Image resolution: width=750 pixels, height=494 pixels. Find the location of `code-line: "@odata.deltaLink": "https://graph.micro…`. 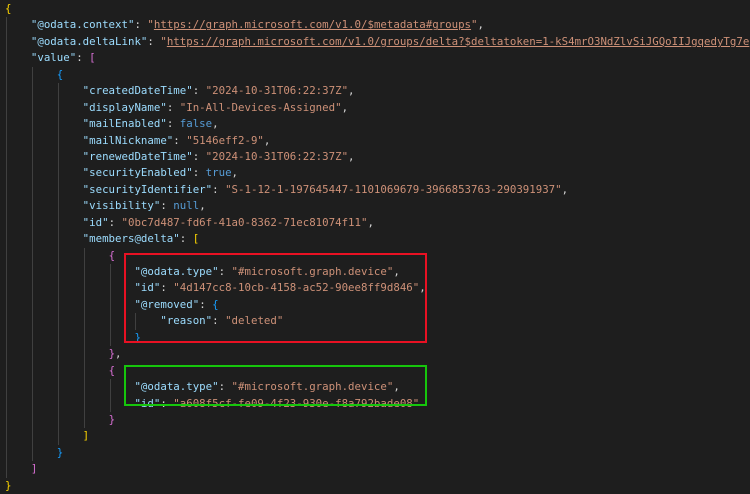

code-line: "@odata.deltaLink": "https://graph.micro… is located at coordinates (377, 42).